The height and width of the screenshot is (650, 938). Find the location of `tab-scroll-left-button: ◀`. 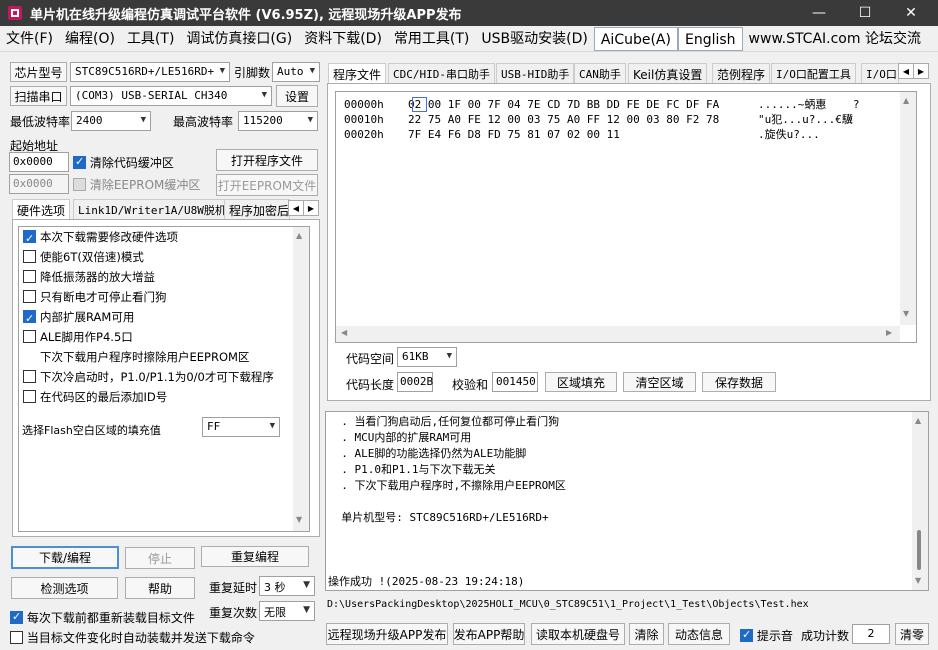

tab-scroll-left-button: ◀ is located at coordinates (296, 208).